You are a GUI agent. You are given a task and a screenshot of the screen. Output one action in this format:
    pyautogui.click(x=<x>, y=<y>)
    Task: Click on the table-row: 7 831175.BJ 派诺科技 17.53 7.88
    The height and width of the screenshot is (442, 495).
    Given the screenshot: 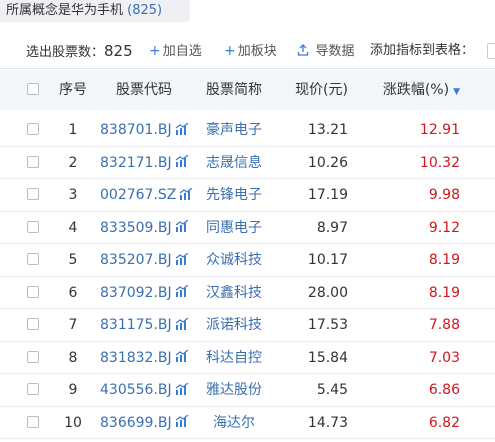 What is the action you would take?
    pyautogui.click(x=247, y=325)
    